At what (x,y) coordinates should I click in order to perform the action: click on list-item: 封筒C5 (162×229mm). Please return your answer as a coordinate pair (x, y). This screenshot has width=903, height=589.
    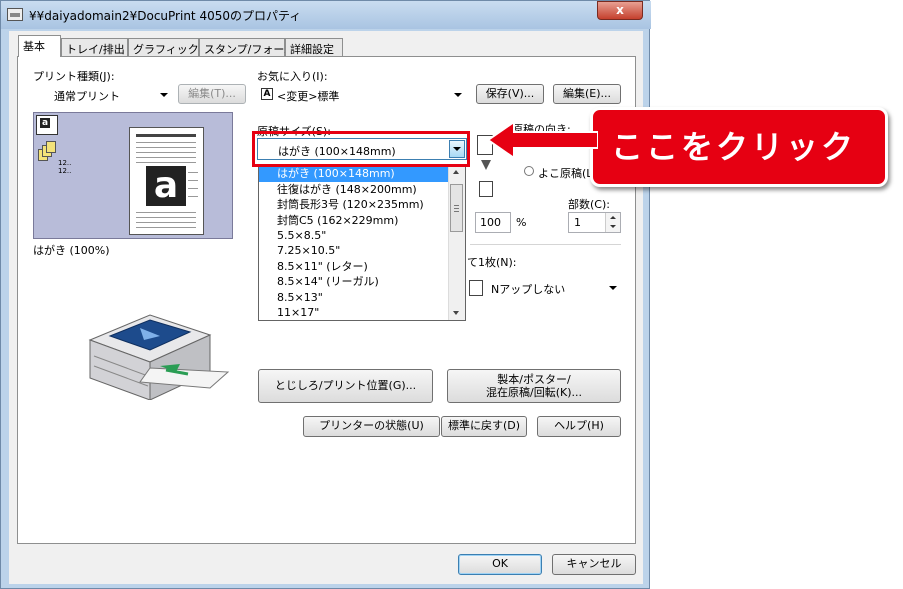
    Looking at the image, I should click on (354, 221).